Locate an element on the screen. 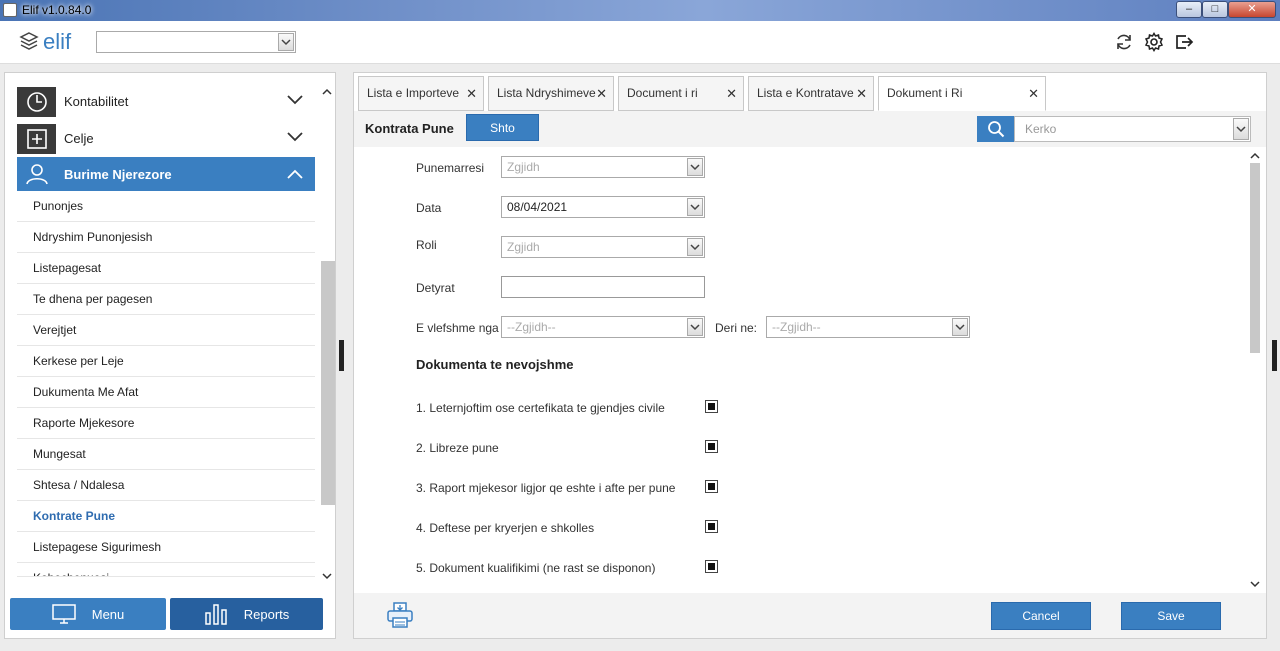 This screenshot has height=651, width=1280. sidebar-group-burime-njerezore: Burime Njerezore is located at coordinates (166, 174).